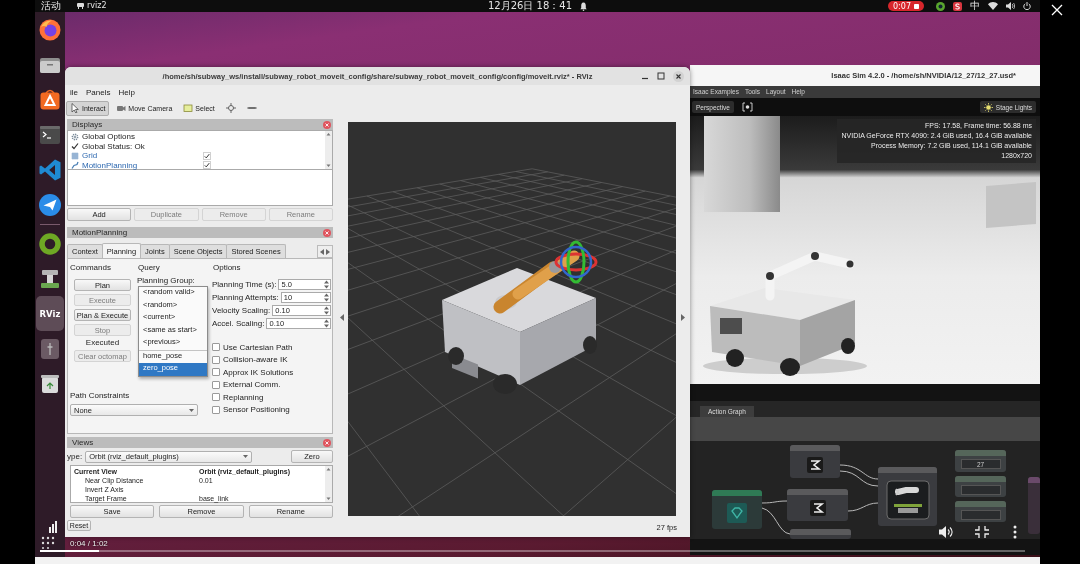 This screenshot has width=1080, height=564. What do you see at coordinates (121, 108) in the screenshot?
I see `camera-icon` at bounding box center [121, 108].